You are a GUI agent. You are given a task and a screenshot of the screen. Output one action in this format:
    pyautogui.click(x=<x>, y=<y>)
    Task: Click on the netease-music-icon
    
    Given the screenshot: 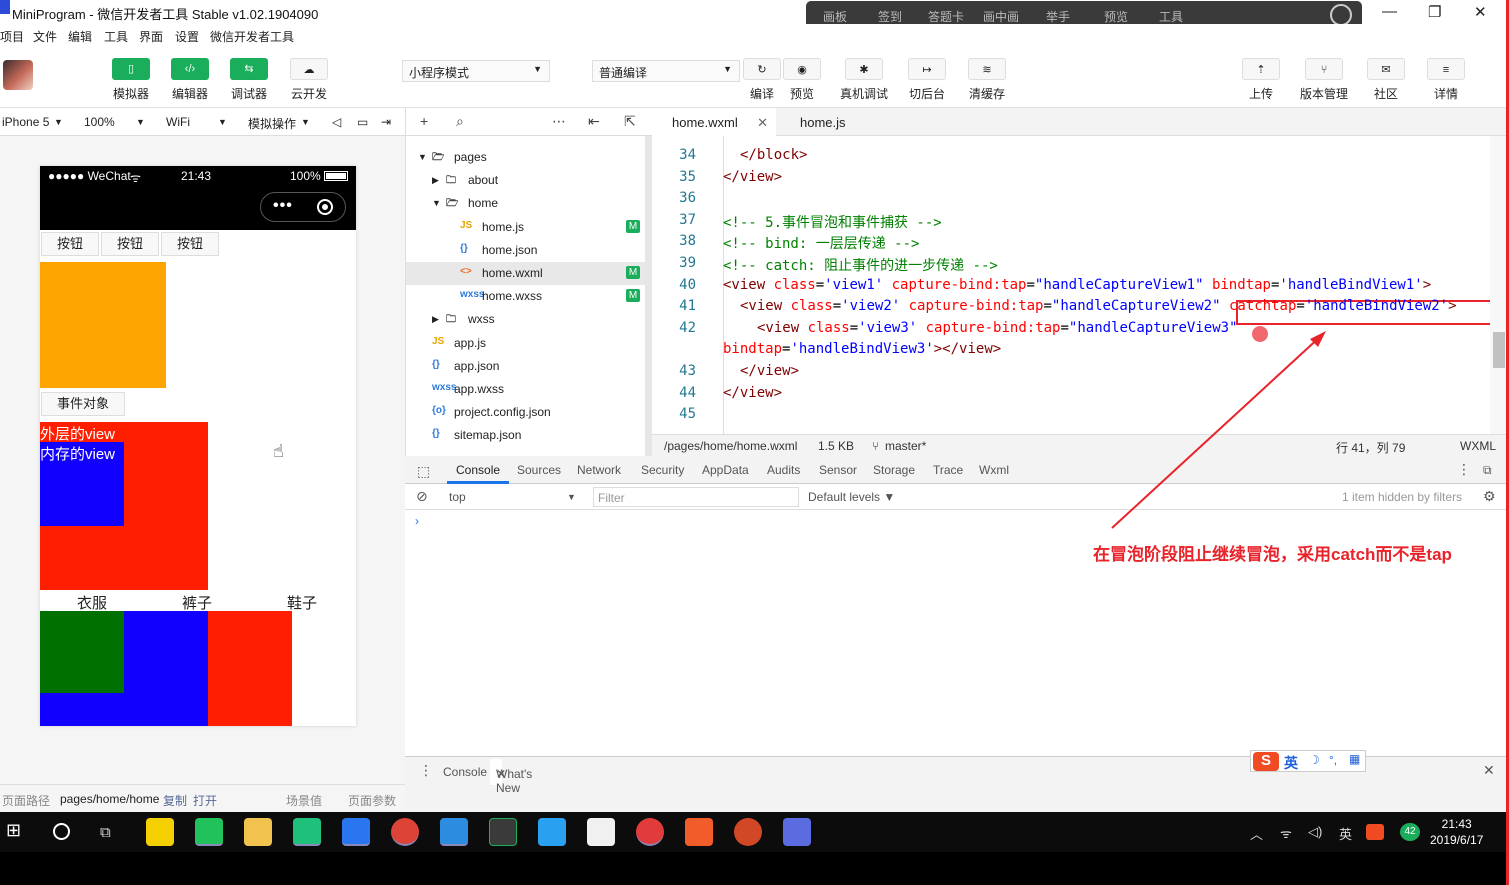 What is the action you would take?
    pyautogui.click(x=650, y=832)
    